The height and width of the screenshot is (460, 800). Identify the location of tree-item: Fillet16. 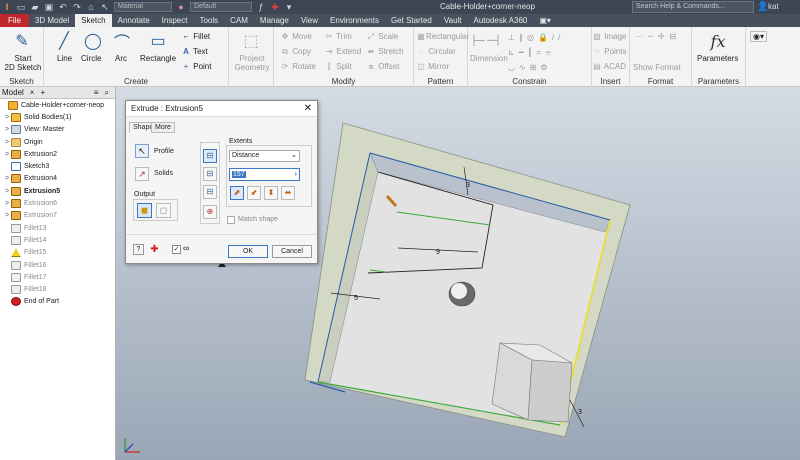
(57, 265).